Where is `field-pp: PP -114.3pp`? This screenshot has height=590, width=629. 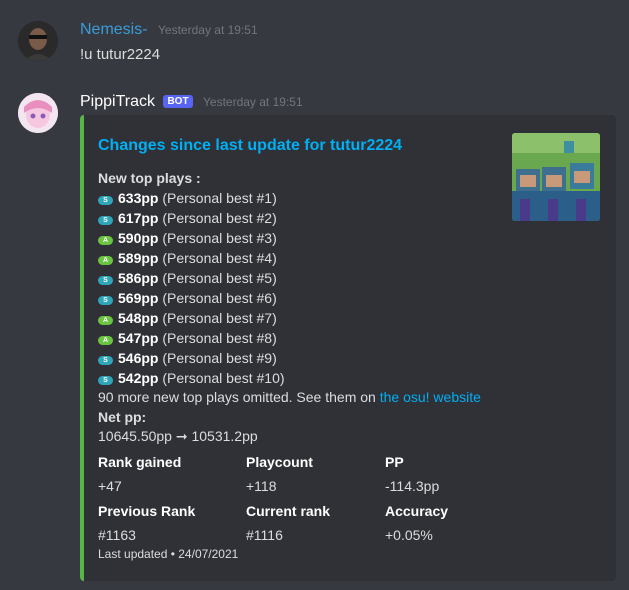 field-pp: PP -114.3pp is located at coordinates (412, 474).